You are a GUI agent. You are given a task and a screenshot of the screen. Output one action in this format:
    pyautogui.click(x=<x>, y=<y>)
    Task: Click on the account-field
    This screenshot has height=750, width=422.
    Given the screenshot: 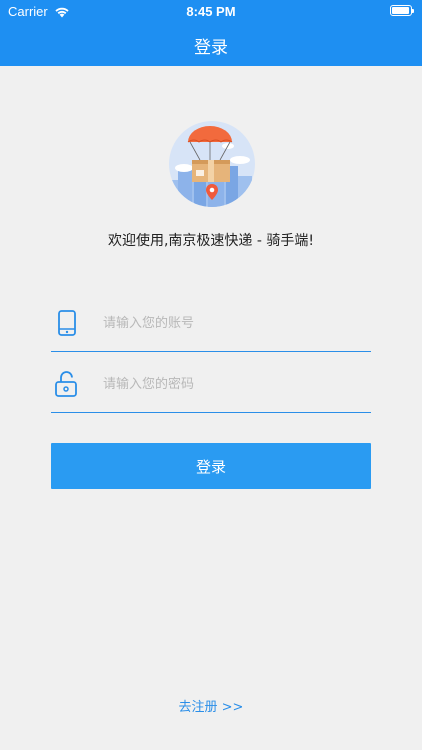 What is the action you would take?
    pyautogui.click(x=211, y=328)
    